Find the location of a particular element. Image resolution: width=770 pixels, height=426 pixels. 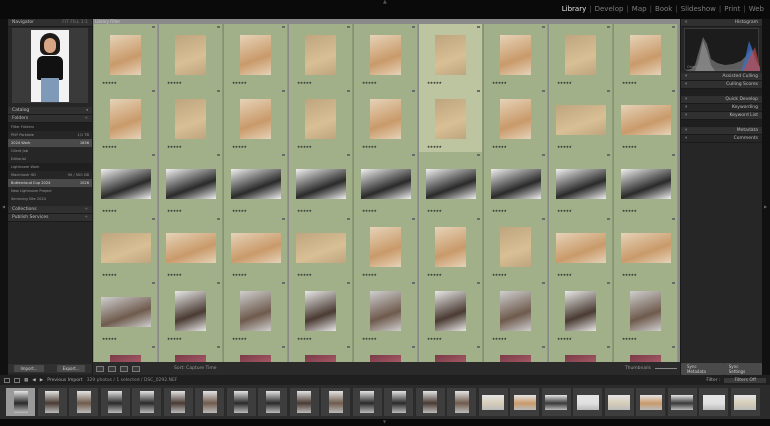

panel-section-metadata: ▾ Metadata is located at coordinates (721, 131).